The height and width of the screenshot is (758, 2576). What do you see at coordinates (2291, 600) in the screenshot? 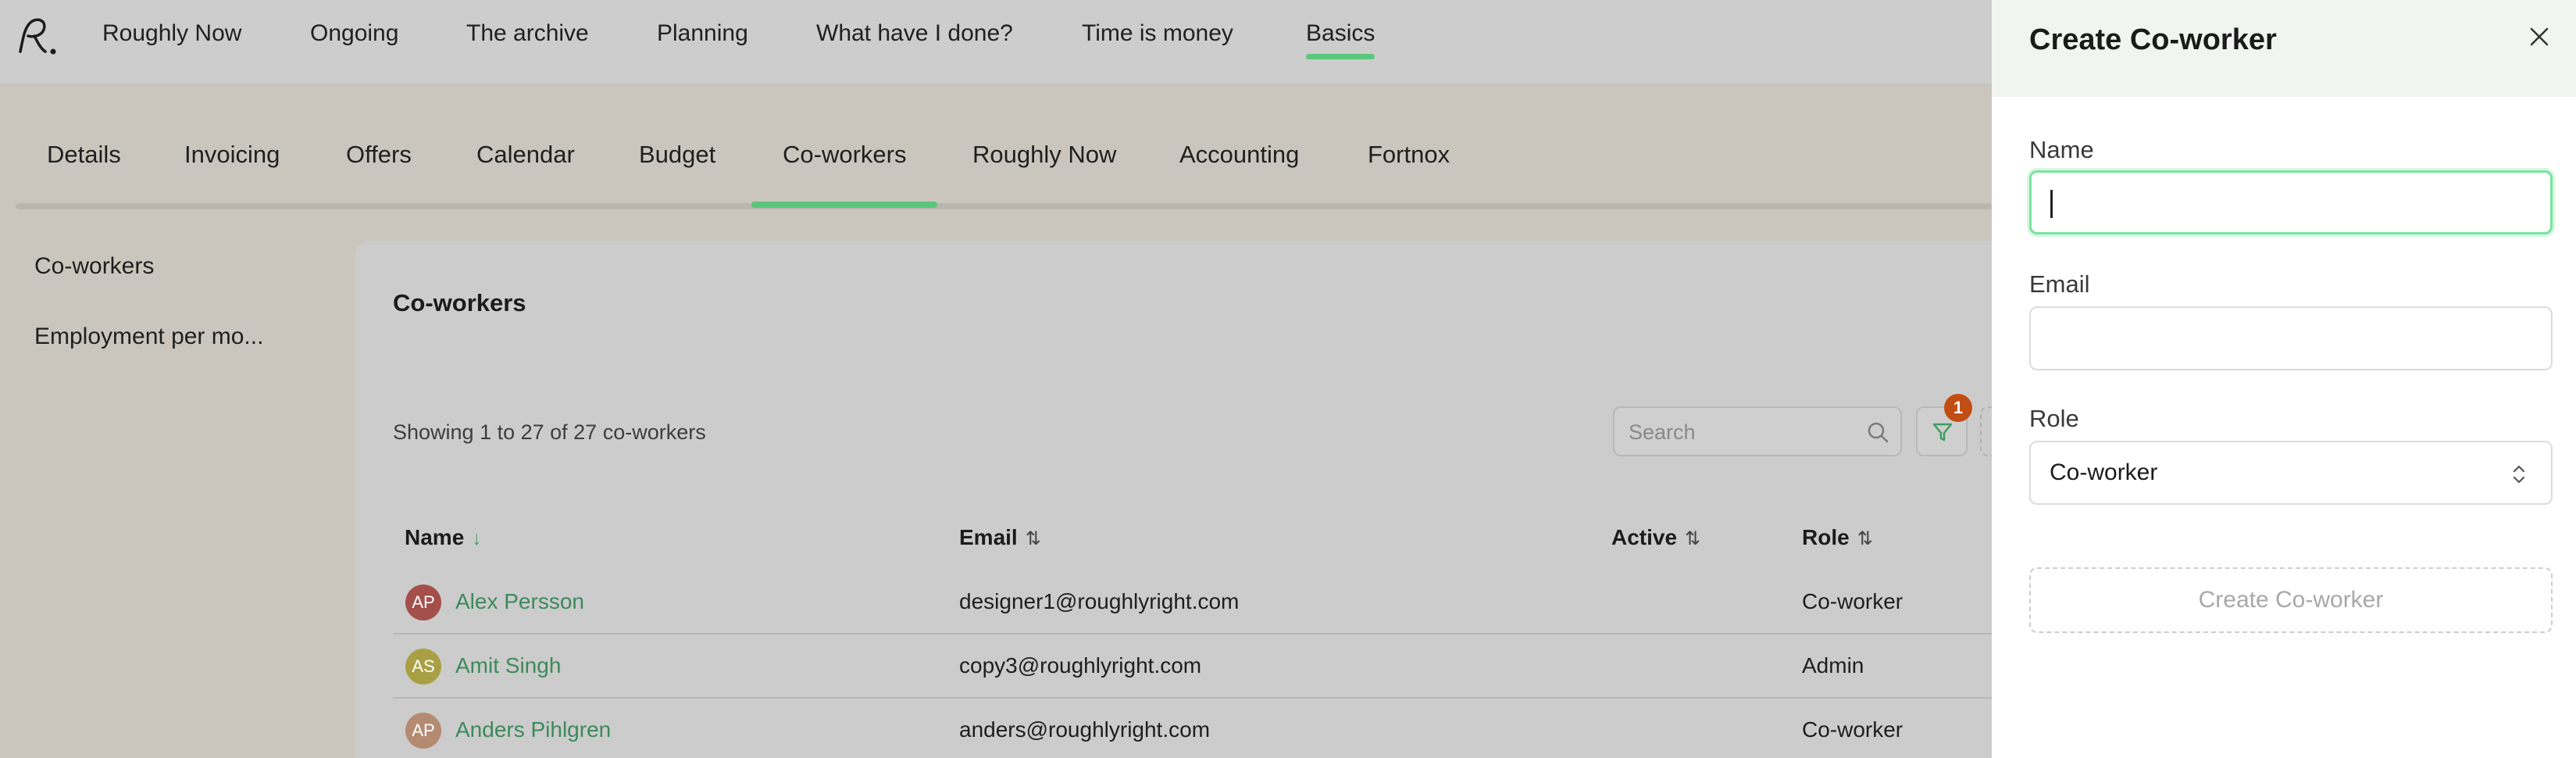
I see `create-co-worker-button: Create Co-worker` at bounding box center [2291, 600].